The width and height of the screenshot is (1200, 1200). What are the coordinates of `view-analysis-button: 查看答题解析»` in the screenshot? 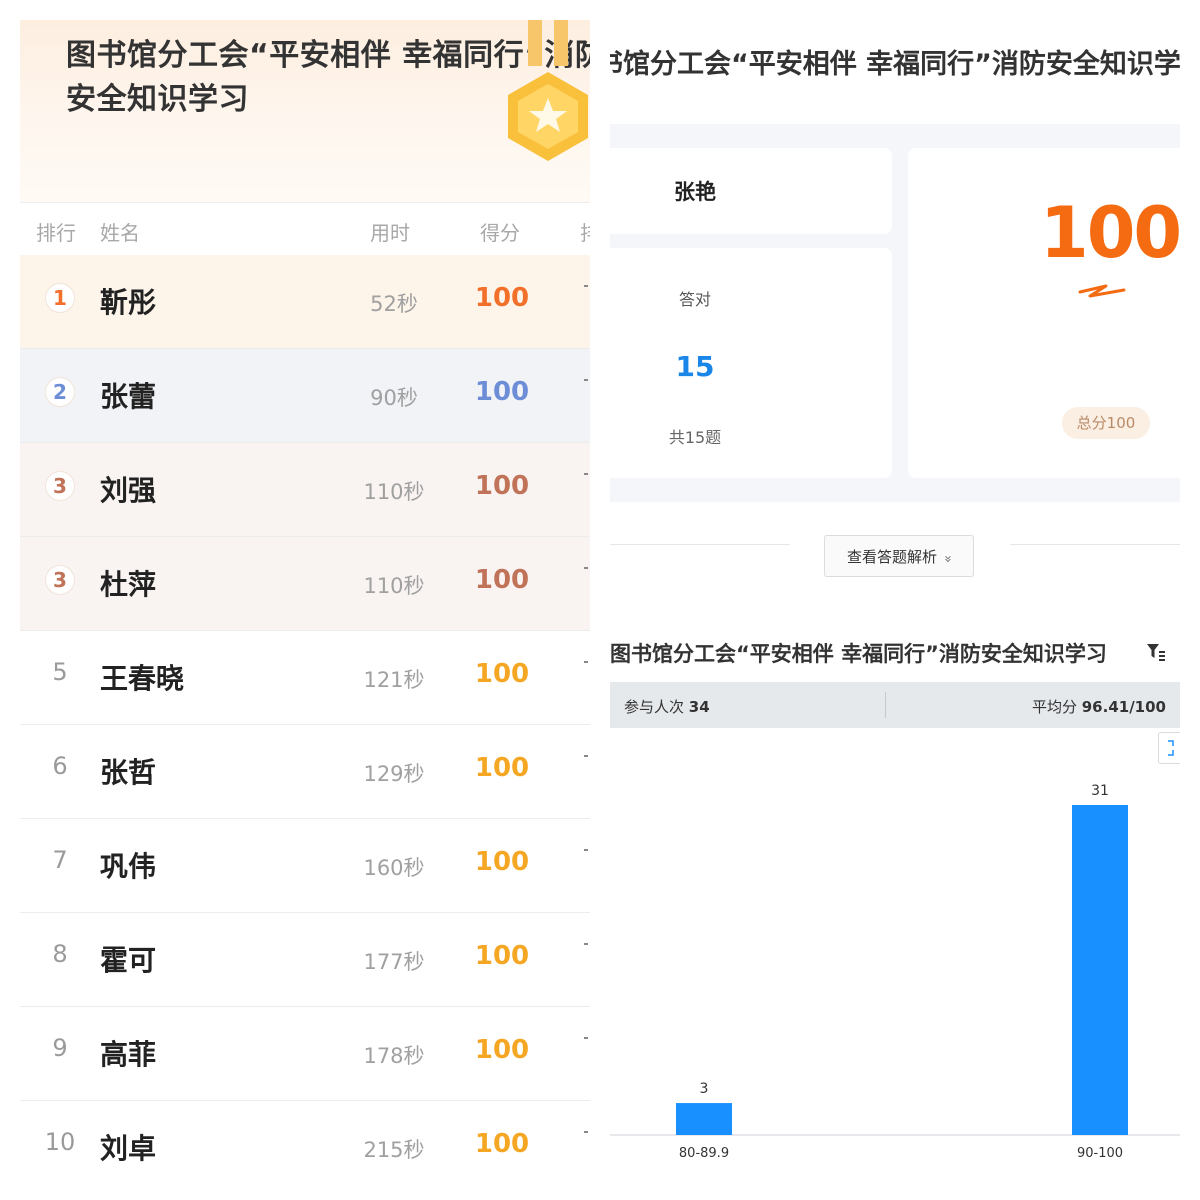 It's located at (899, 556).